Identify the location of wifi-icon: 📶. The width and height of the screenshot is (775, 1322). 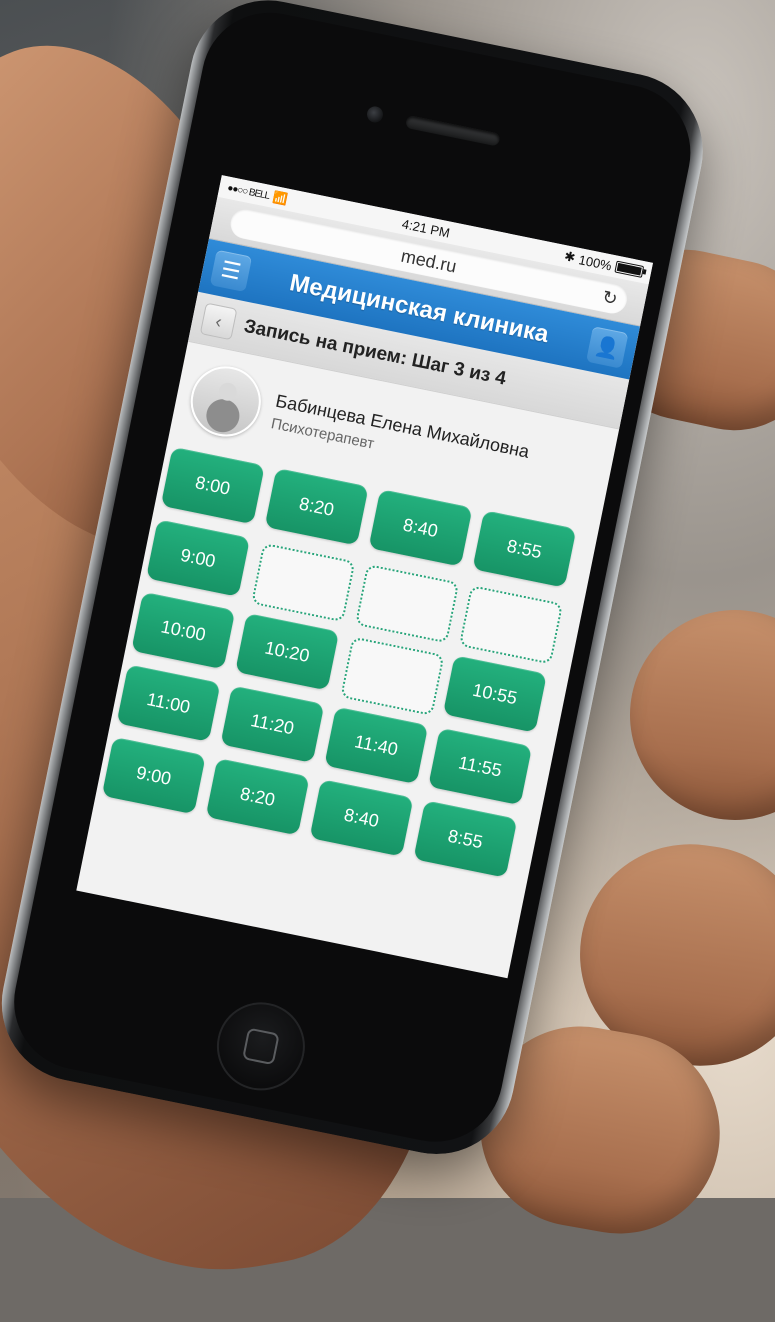
(280, 198).